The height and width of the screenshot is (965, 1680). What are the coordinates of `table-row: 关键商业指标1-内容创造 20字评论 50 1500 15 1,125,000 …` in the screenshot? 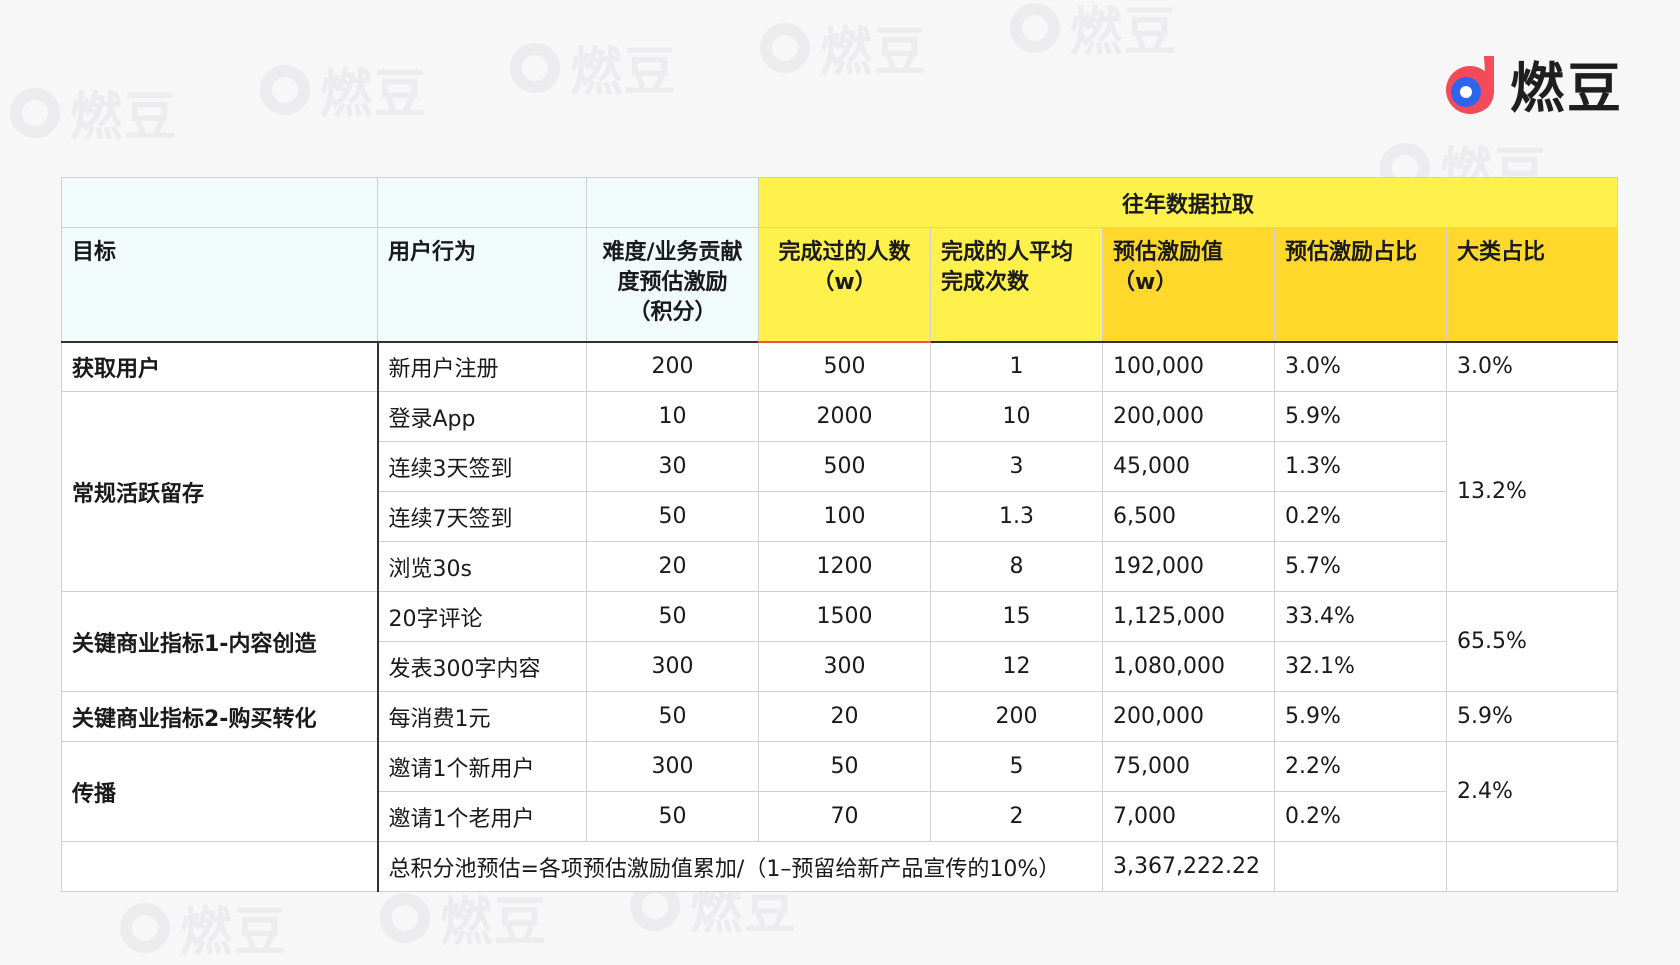 It's located at (840, 641).